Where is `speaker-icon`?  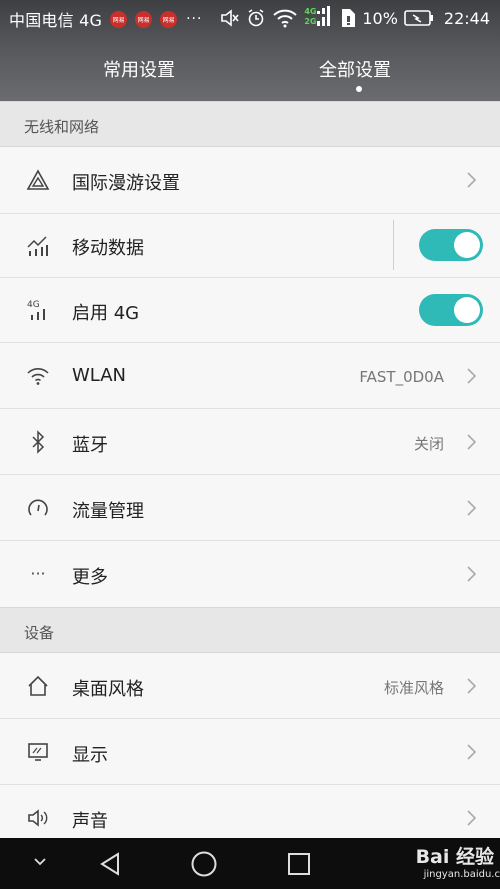 speaker-icon is located at coordinates (38, 818).